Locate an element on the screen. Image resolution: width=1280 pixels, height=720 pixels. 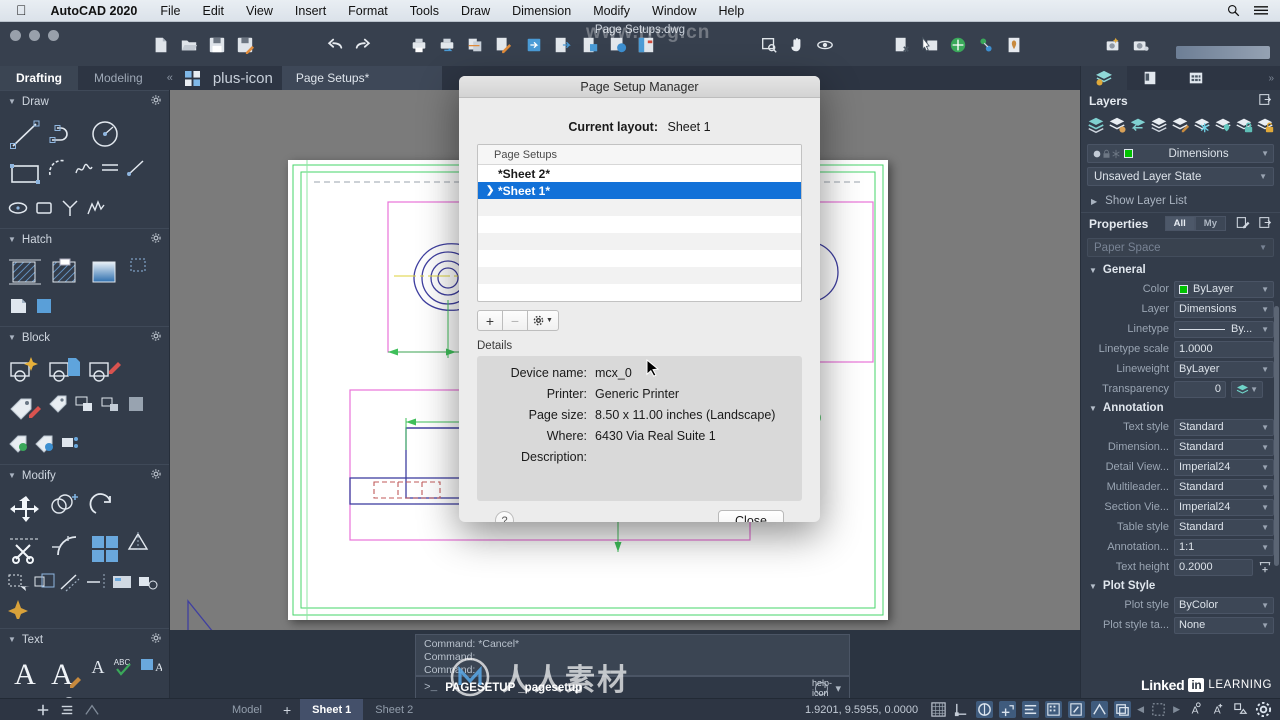
add-layout-icon is located at coordinates (43, 710).